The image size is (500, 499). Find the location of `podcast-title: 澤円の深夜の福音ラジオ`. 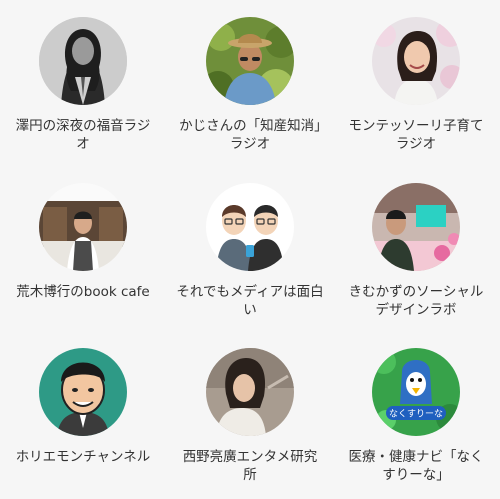

podcast-title: 澤円の深夜の福音ラジオ is located at coordinates (83, 135).